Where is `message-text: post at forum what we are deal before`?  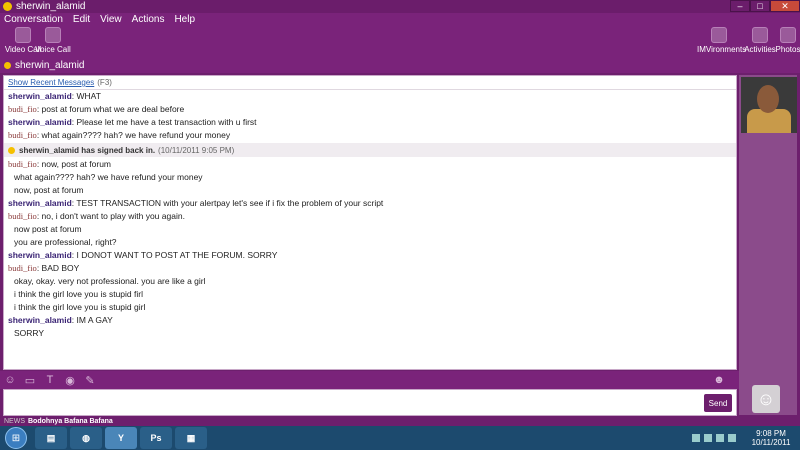 message-text: post at forum what we are deal before is located at coordinates (113, 109).